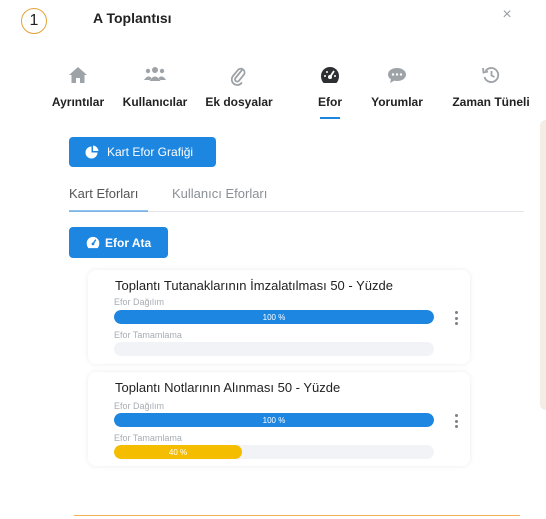 This screenshot has width=546, height=519. Describe the element at coordinates (150, 152) in the screenshot. I see `button-label: Kart Efor Grafiği` at that location.